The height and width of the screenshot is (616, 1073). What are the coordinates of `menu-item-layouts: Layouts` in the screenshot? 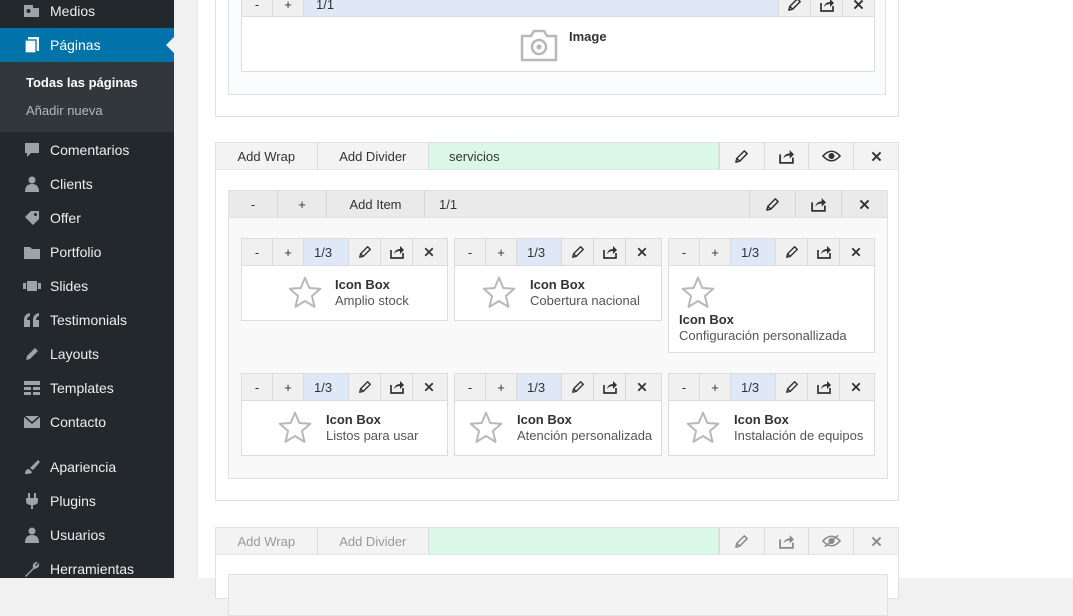 It's located at (87, 354).